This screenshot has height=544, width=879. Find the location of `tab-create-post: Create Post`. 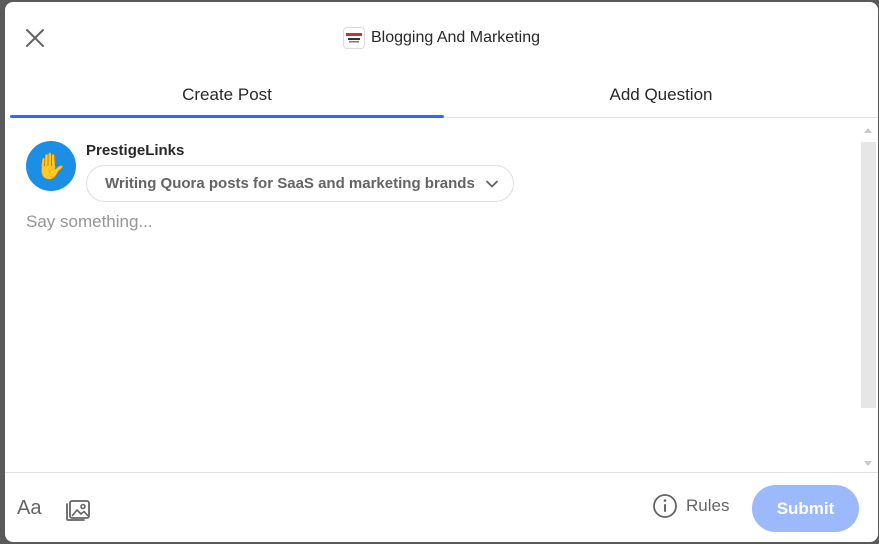

tab-create-post: Create Post is located at coordinates (227, 95).